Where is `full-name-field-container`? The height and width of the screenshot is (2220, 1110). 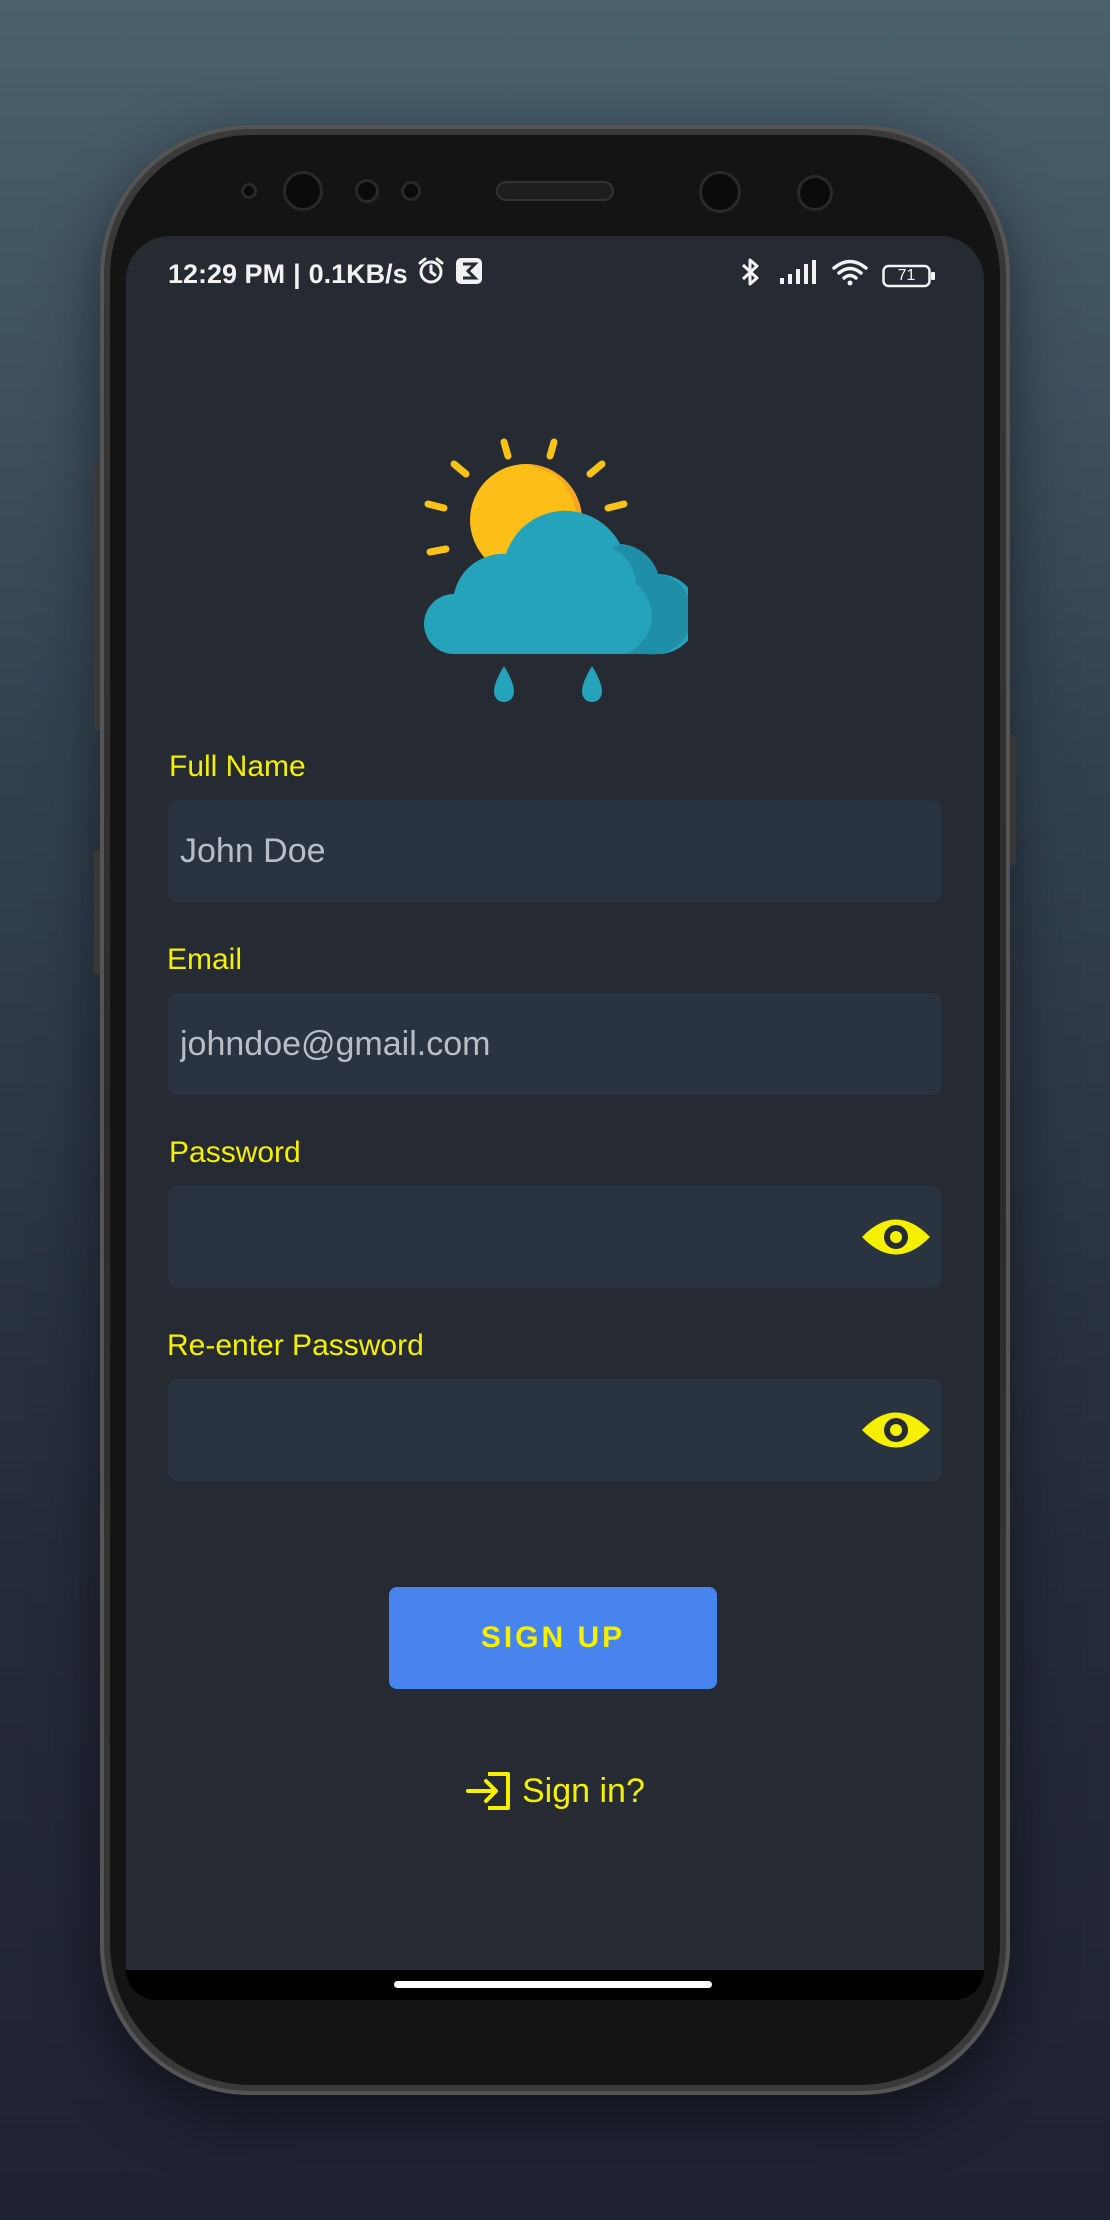 full-name-field-container is located at coordinates (555, 851).